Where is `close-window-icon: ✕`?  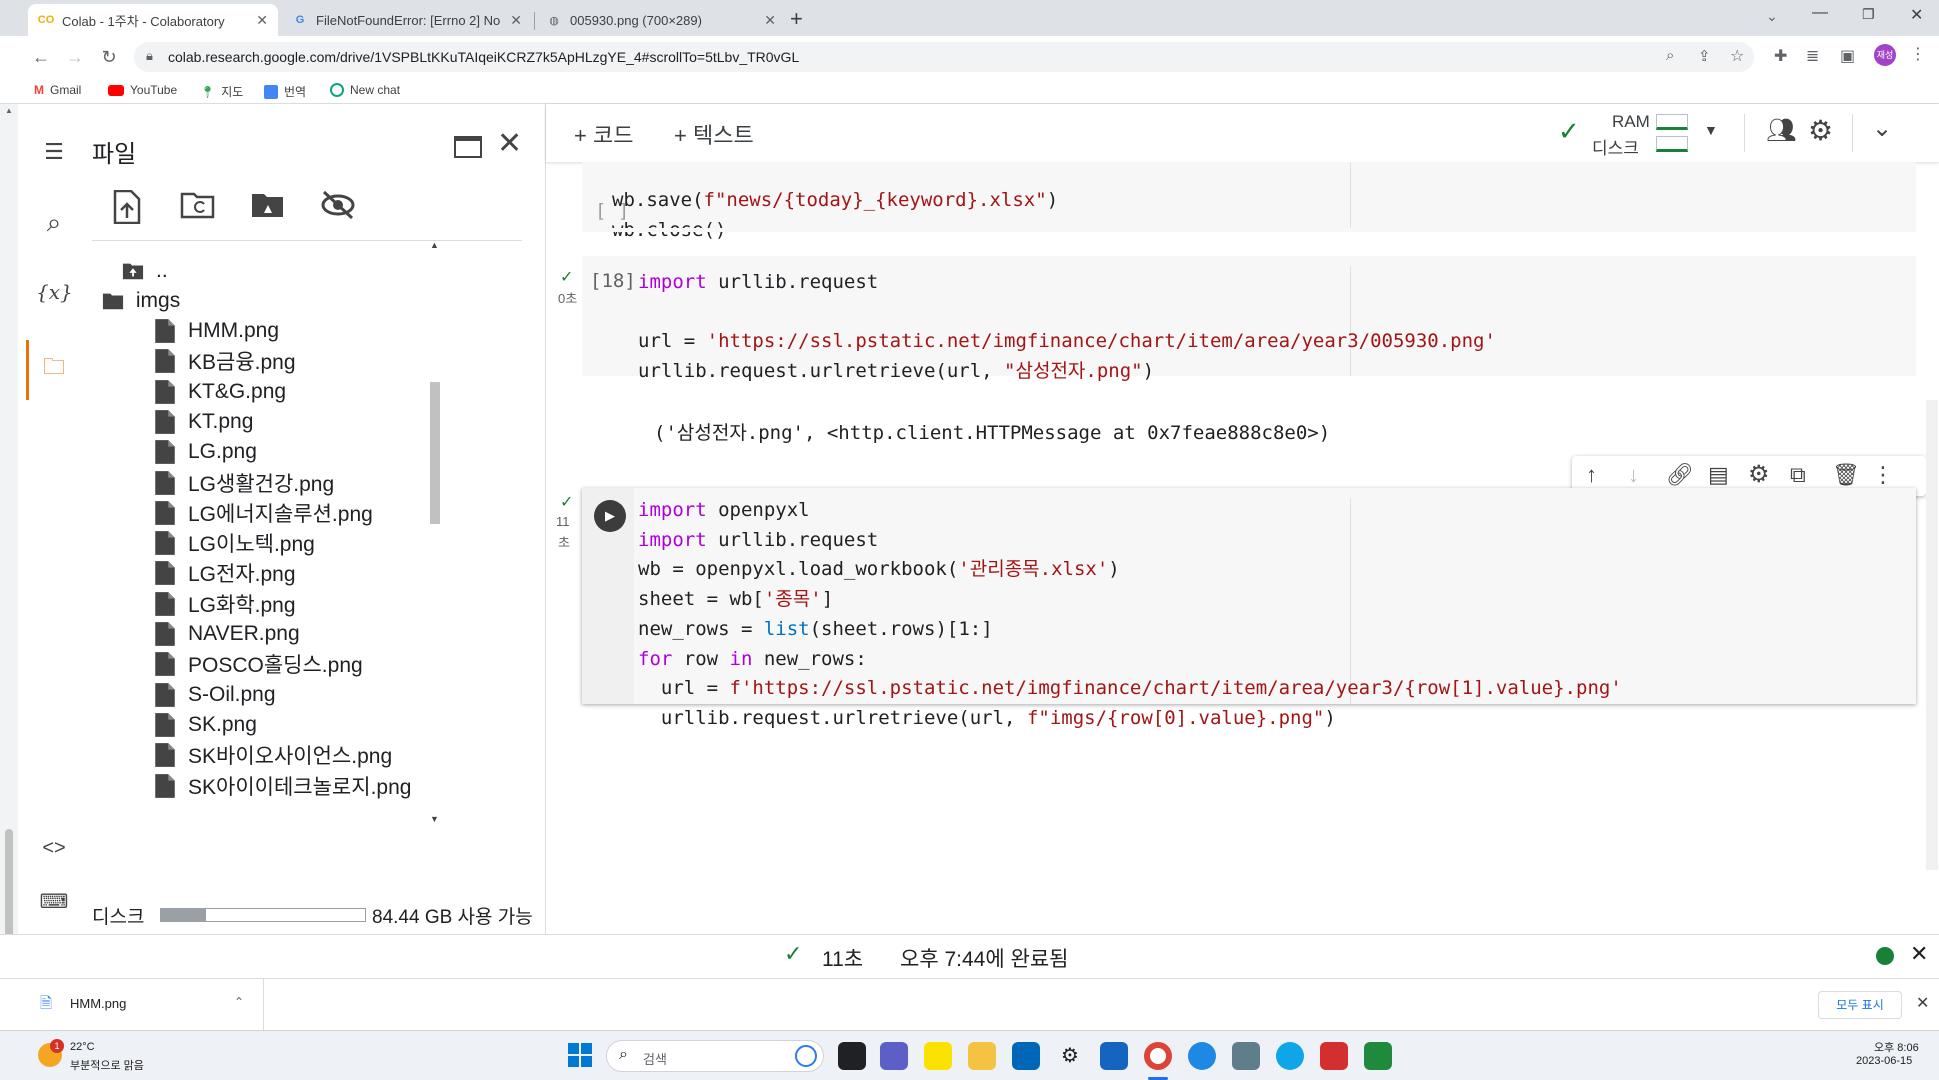 close-window-icon: ✕ is located at coordinates (1916, 15).